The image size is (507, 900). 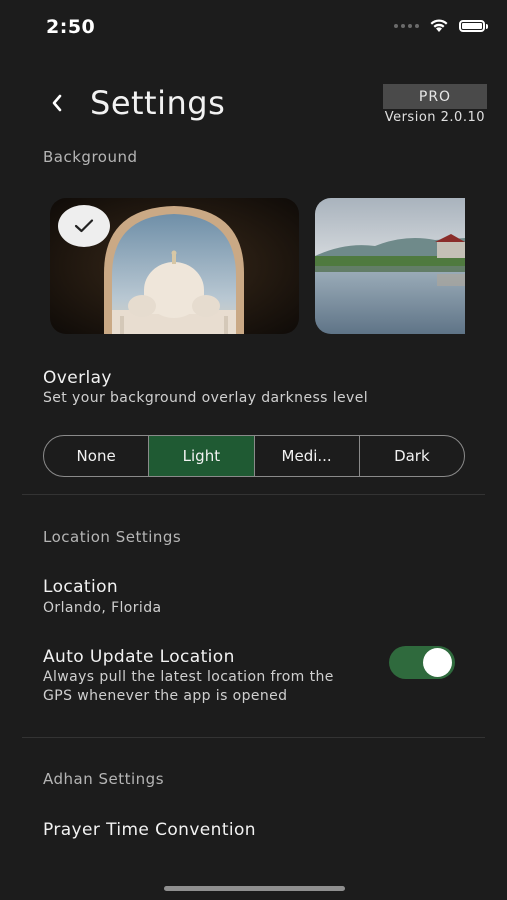 What do you see at coordinates (422, 662) in the screenshot?
I see `auto-update-toggle` at bounding box center [422, 662].